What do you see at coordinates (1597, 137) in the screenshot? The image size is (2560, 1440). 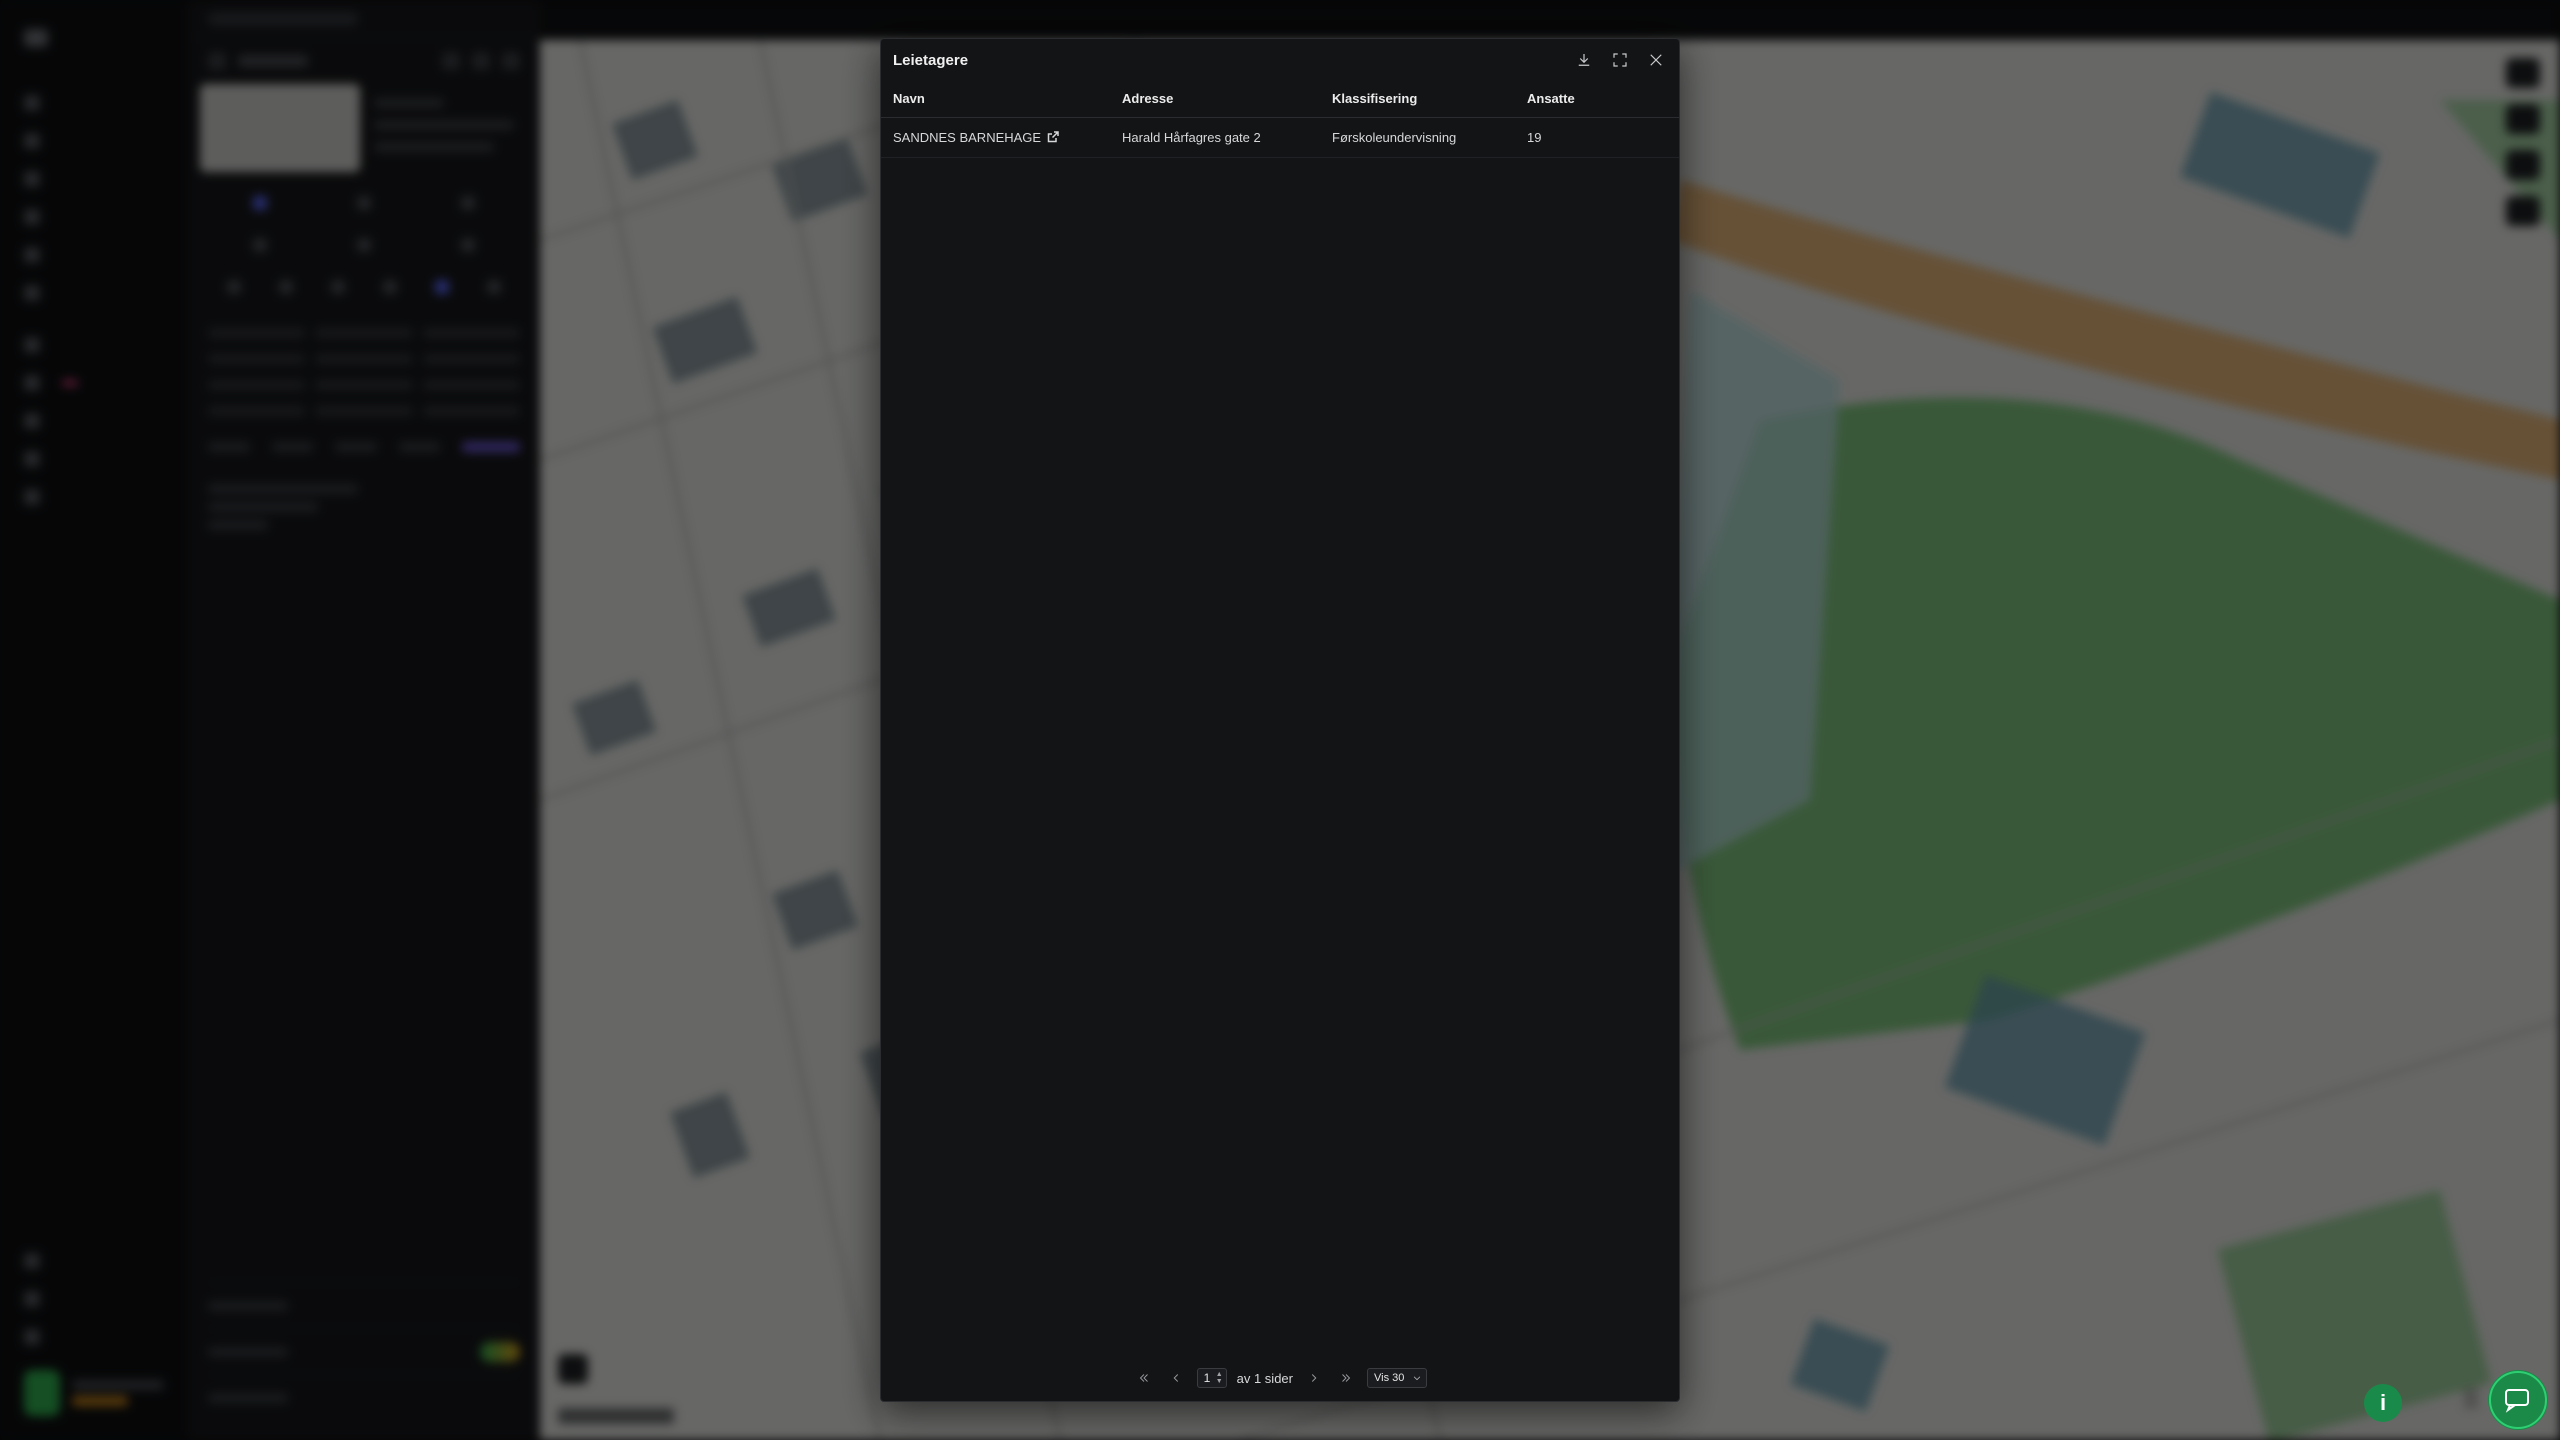 I see `cell-ansatte: 19` at bounding box center [1597, 137].